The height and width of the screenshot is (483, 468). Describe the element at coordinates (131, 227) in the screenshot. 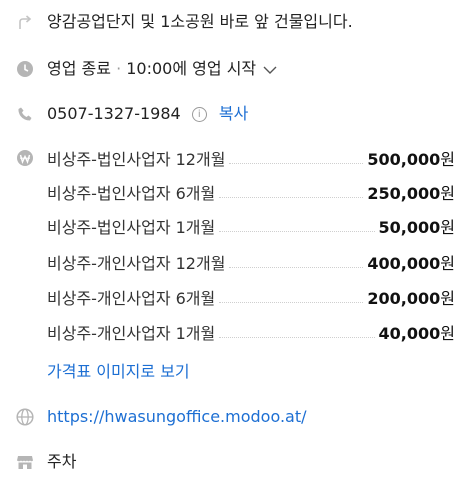

I see `price-item-name: 비상주-법인사업자 1개월` at that location.